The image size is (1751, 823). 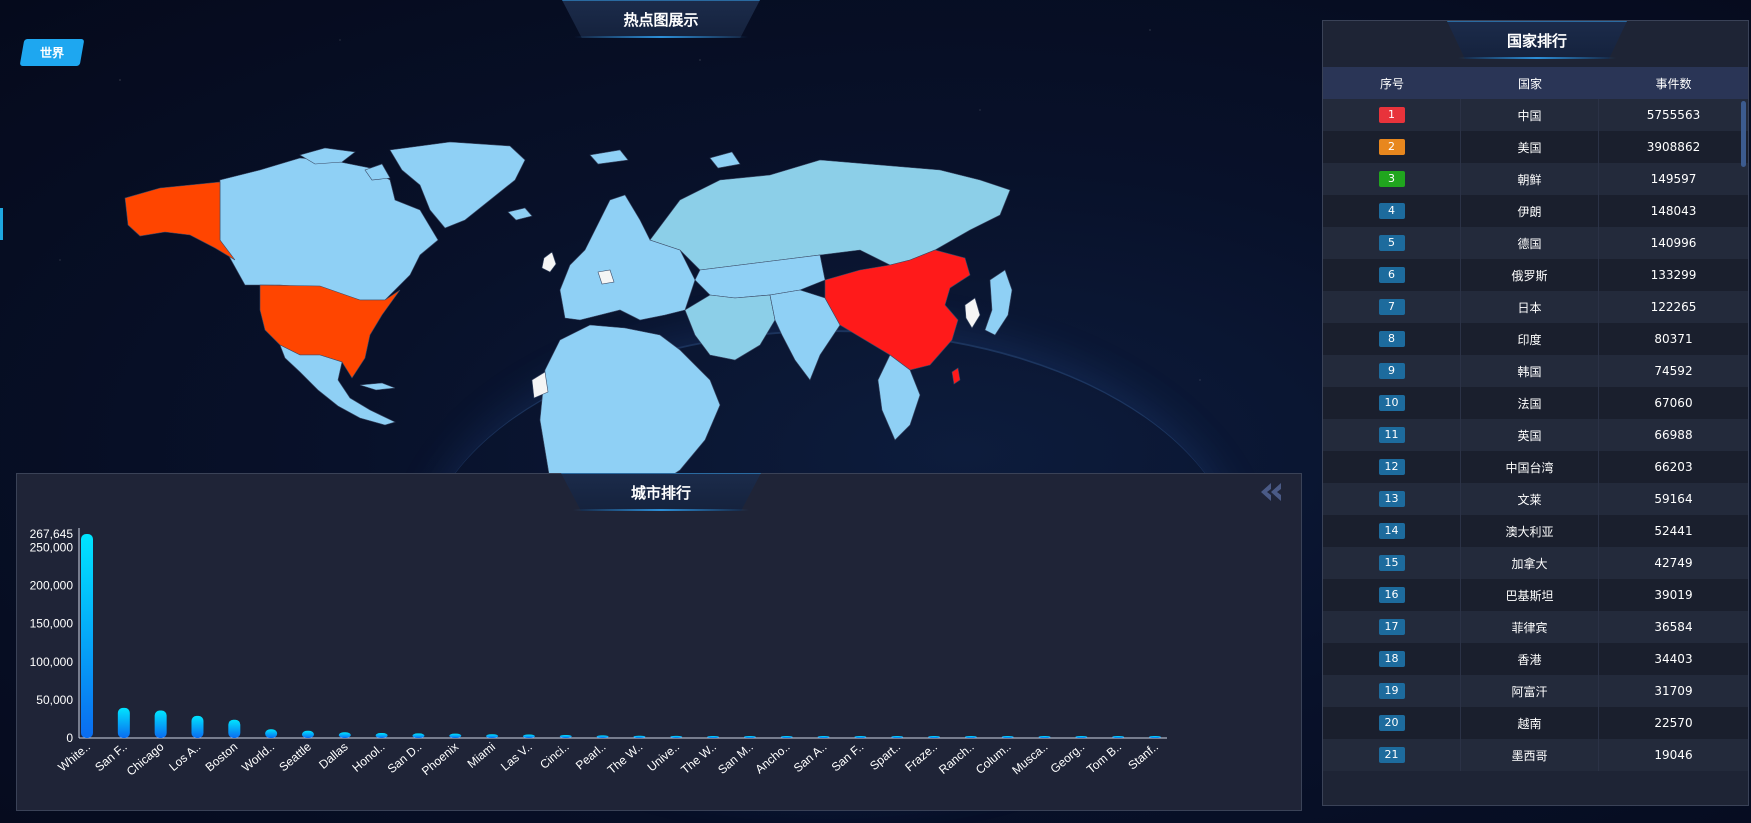 What do you see at coordinates (1535, 723) in the screenshot?
I see `ranking-row: 20 越南 22570` at bounding box center [1535, 723].